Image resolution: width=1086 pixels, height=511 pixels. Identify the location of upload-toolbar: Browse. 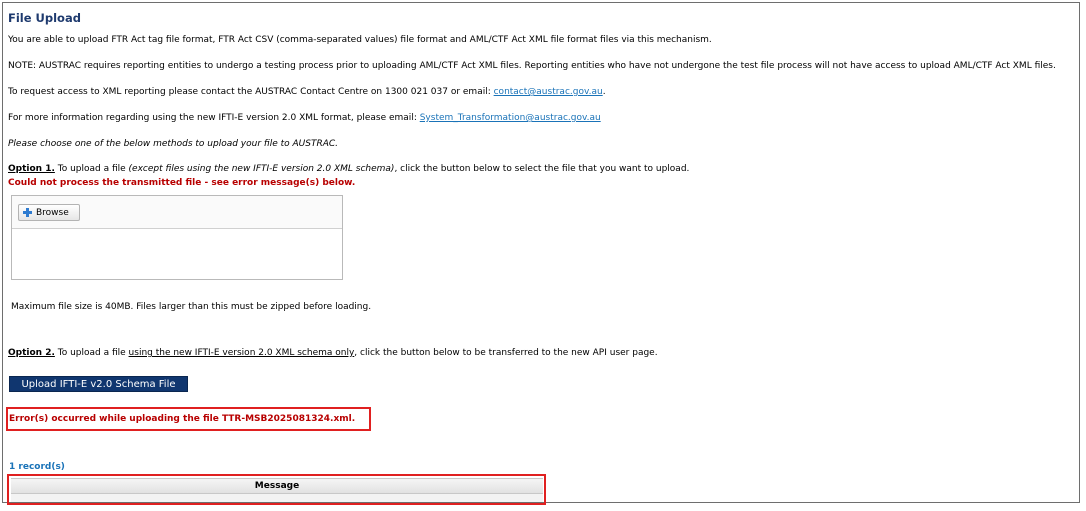
(177, 212).